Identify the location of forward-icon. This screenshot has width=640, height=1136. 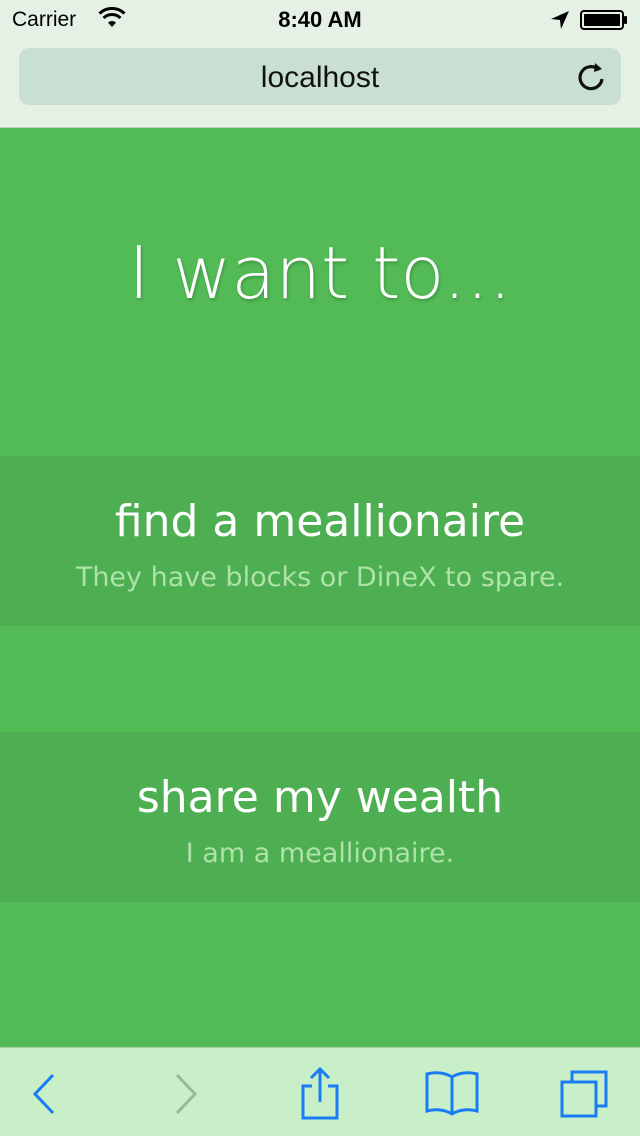
(186, 1094).